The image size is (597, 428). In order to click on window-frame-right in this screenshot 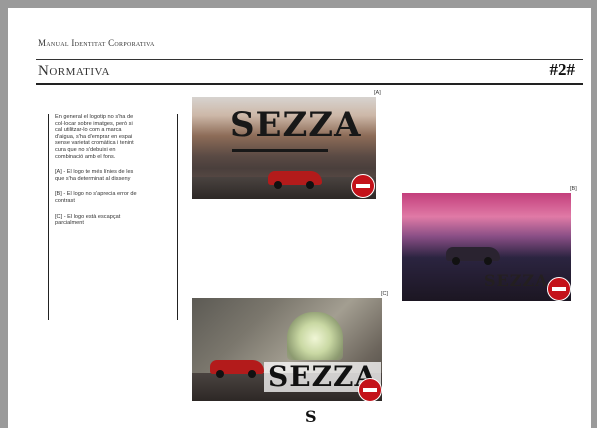, I will do `click(594, 214)`.